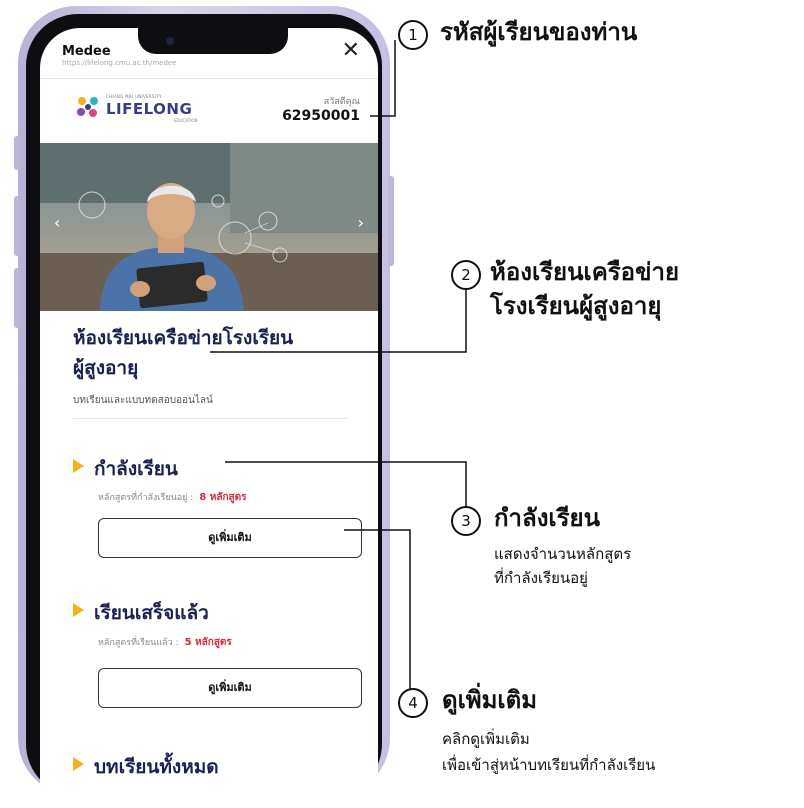  I want to click on section-in-progress-title: กำลังเรียน, so click(136, 469).